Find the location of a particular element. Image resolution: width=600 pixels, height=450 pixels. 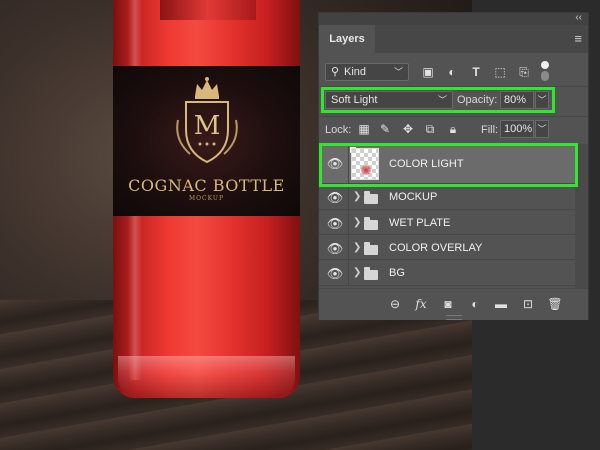

panel-title-bar: ‹‹ is located at coordinates (453, 18).